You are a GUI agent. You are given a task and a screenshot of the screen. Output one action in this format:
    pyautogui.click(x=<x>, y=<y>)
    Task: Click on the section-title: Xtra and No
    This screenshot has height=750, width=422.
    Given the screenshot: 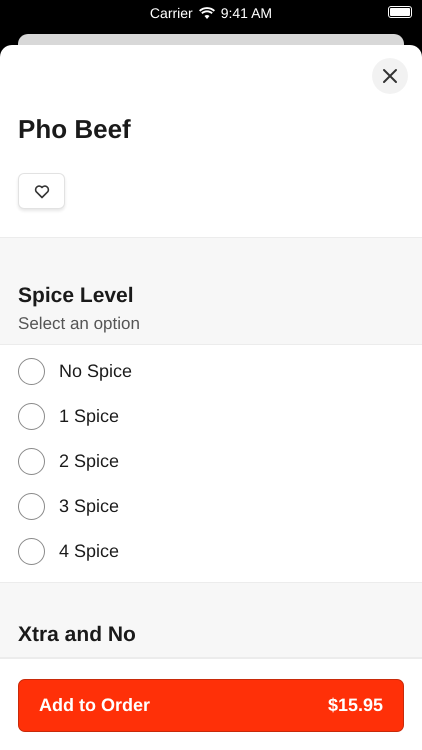 What is the action you would take?
    pyautogui.click(x=77, y=635)
    